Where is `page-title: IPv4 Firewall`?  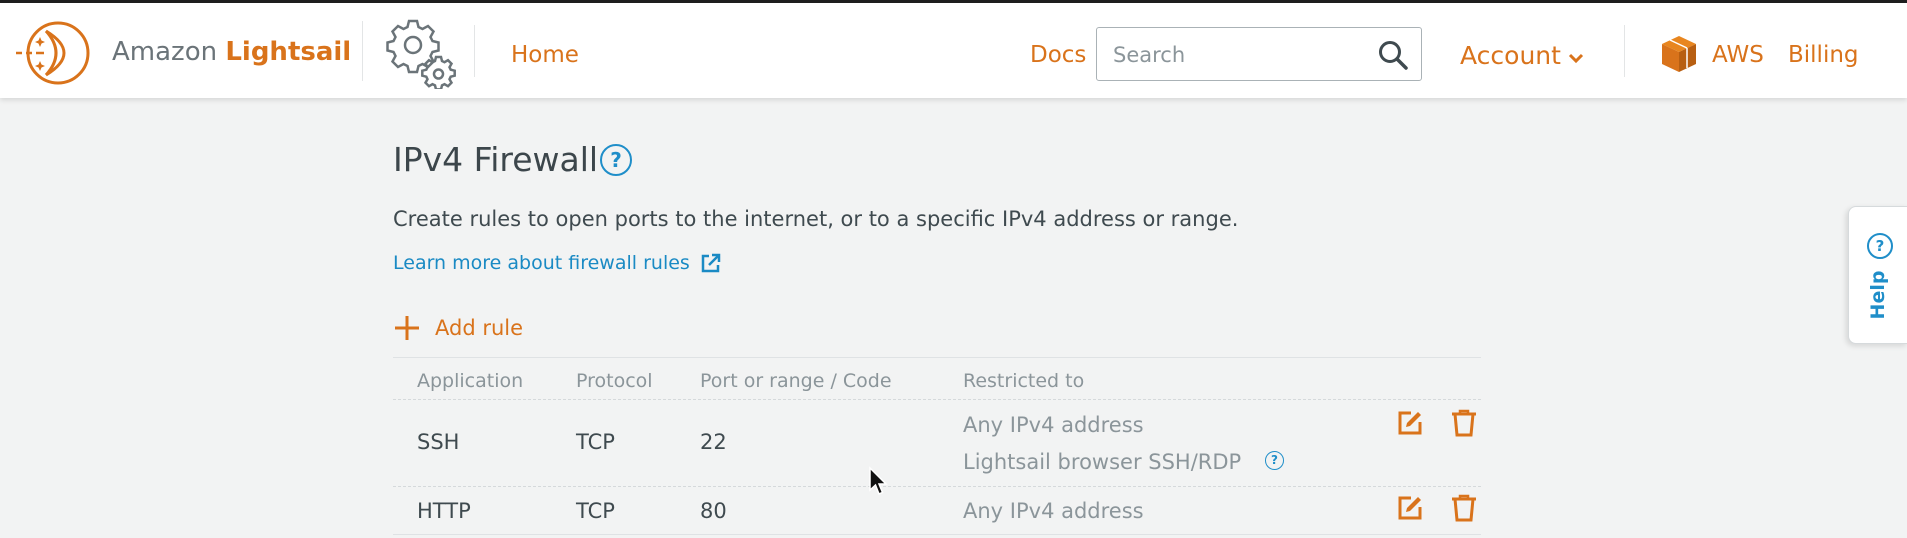 page-title: IPv4 Firewall is located at coordinates (496, 159).